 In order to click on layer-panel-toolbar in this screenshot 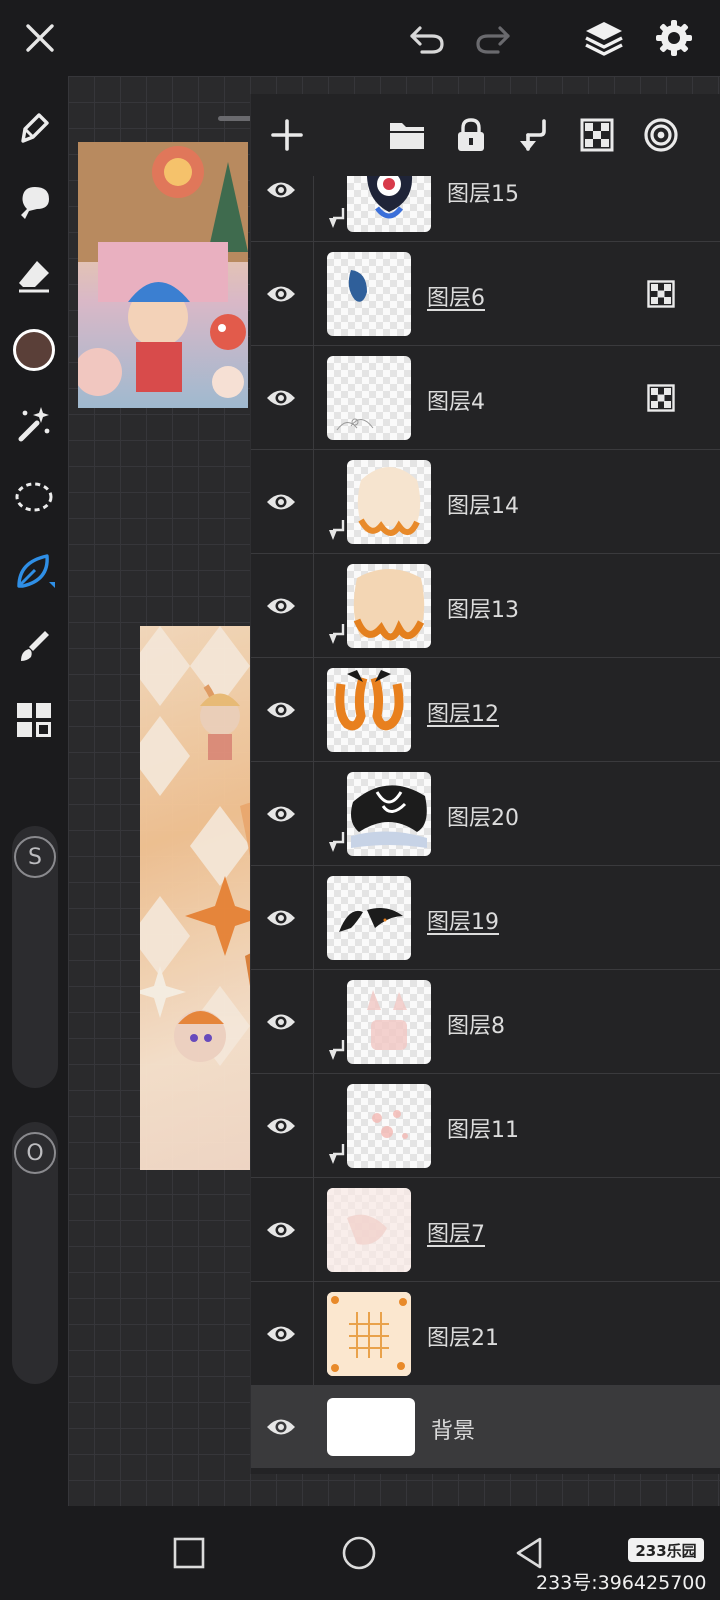, I will do `click(485, 135)`.